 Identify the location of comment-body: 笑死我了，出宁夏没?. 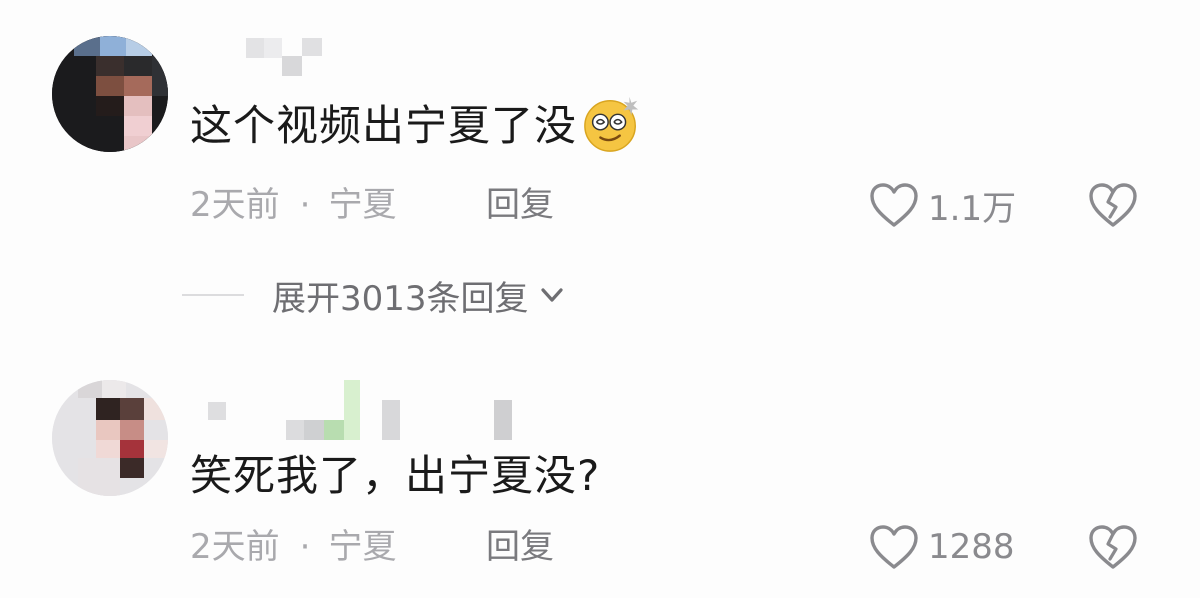
(395, 475).